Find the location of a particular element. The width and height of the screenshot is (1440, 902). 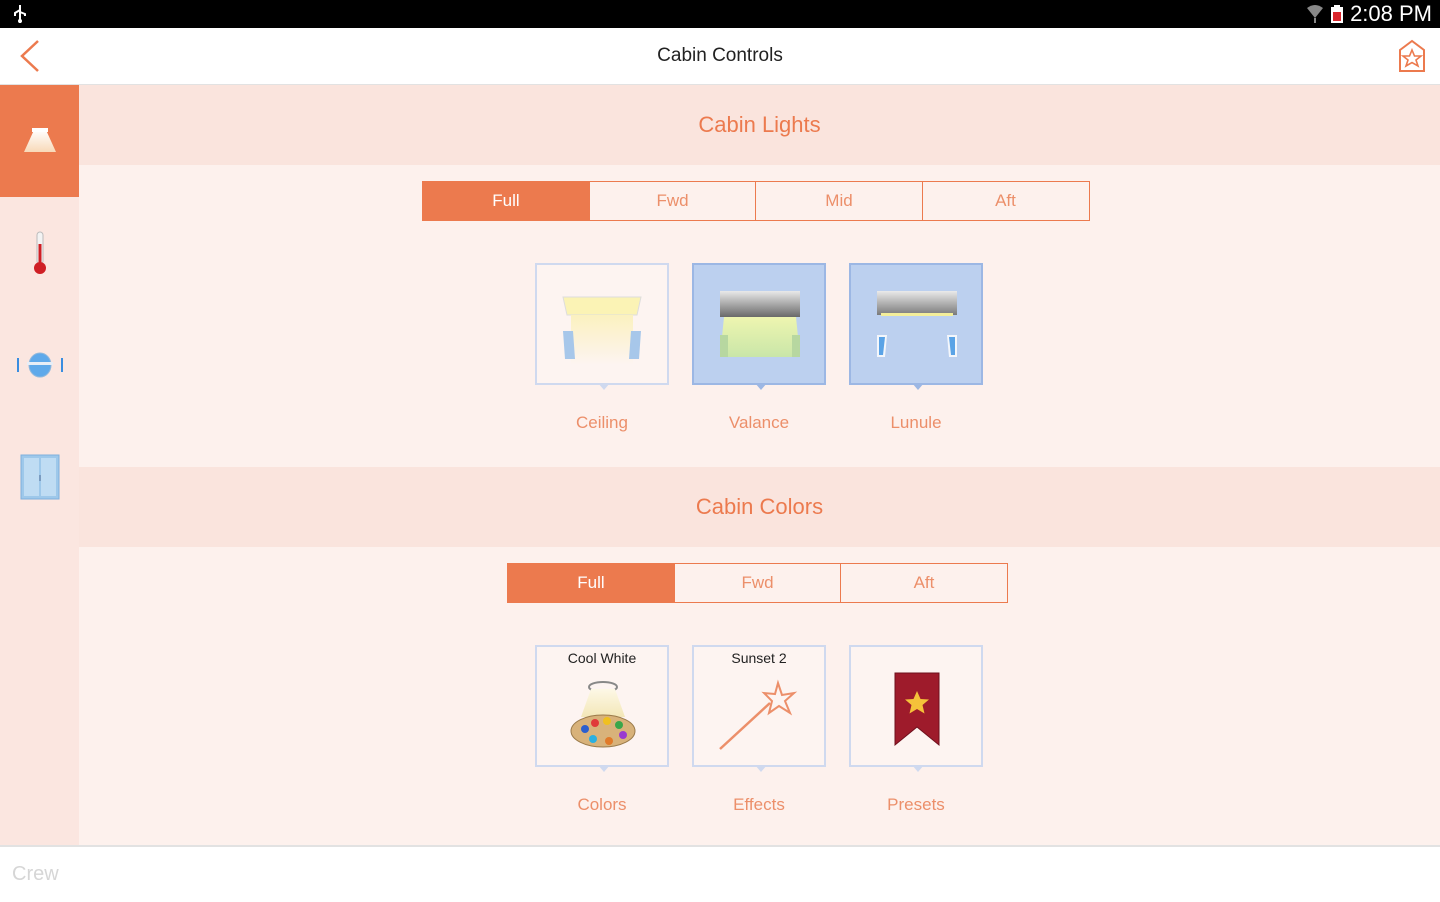

effects-tile: Sunset 2 is located at coordinates (759, 708).